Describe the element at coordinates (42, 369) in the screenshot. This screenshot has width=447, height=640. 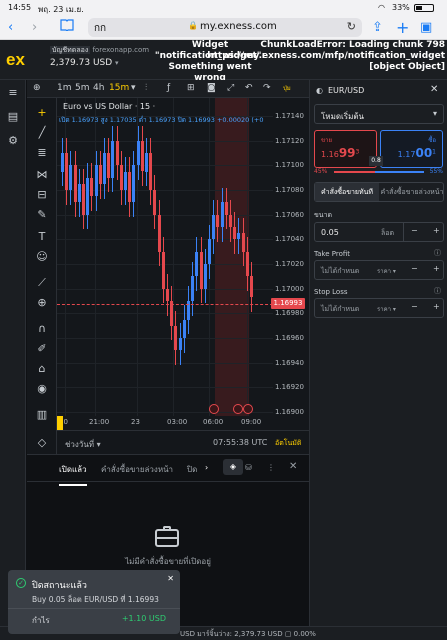
I see `lock-icon: ⌂` at that location.